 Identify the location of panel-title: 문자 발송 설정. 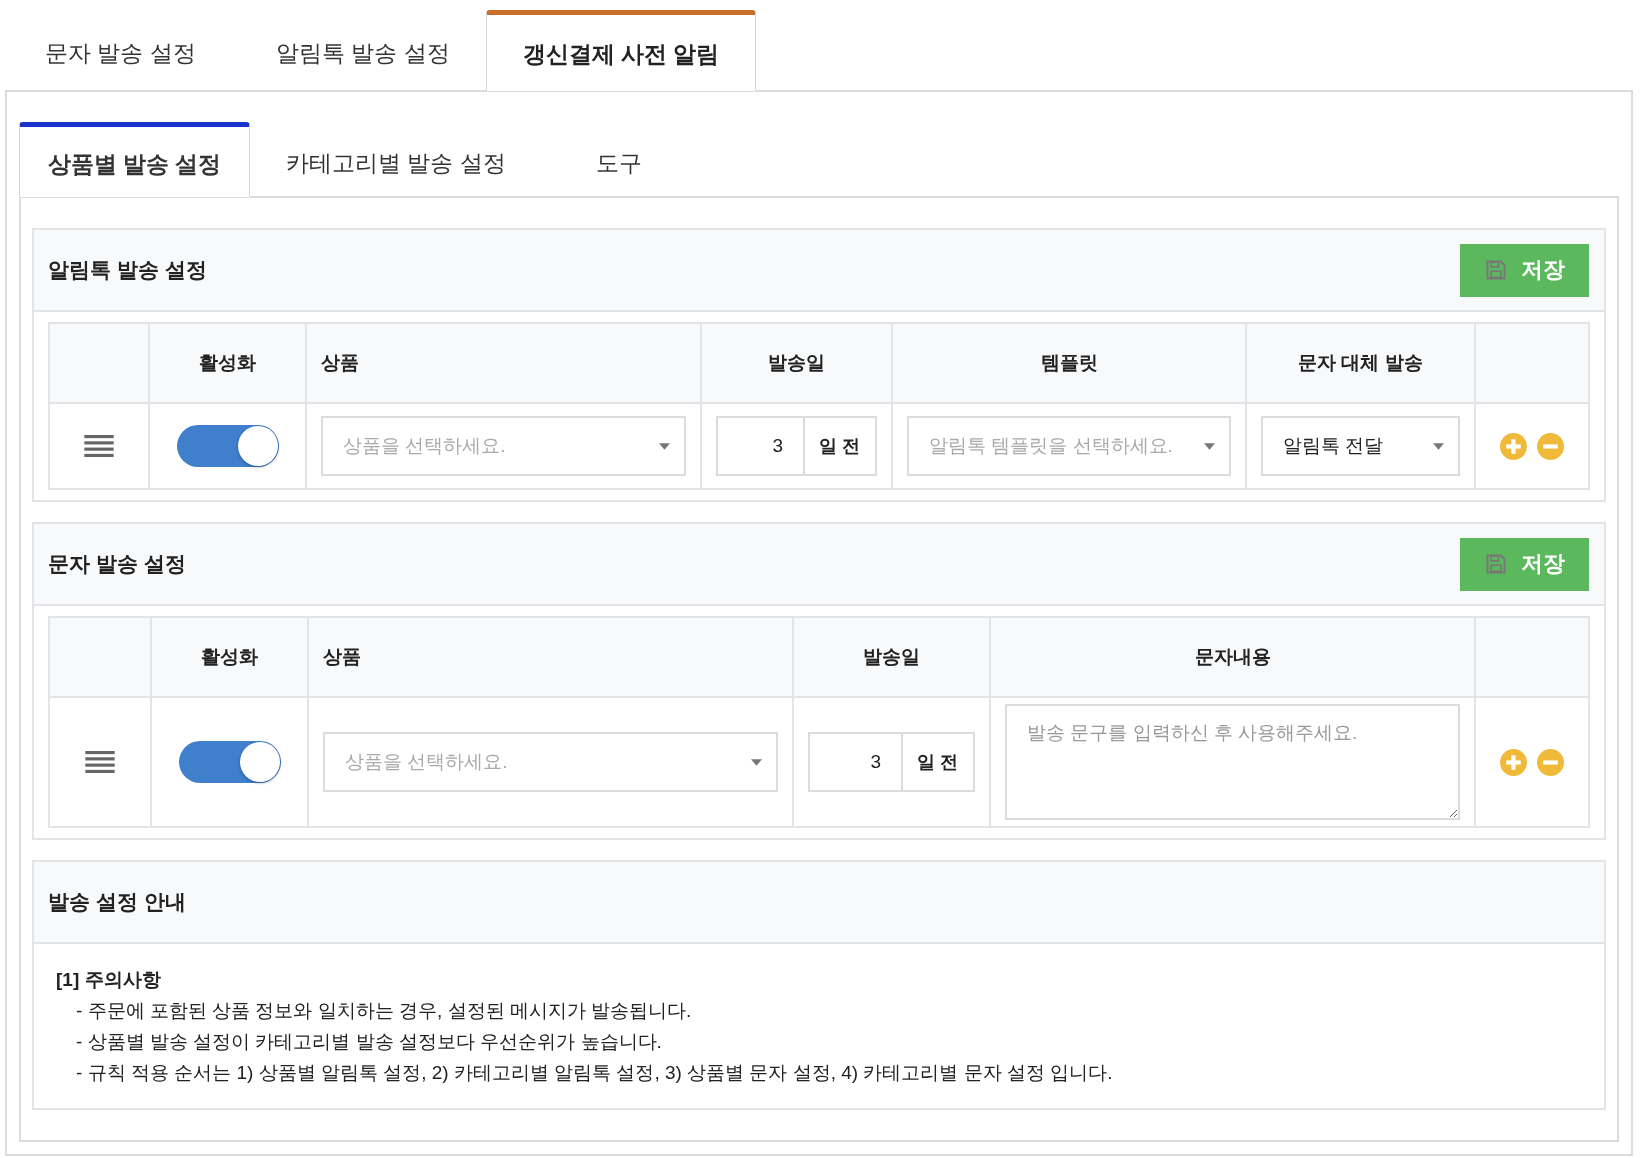
(117, 564).